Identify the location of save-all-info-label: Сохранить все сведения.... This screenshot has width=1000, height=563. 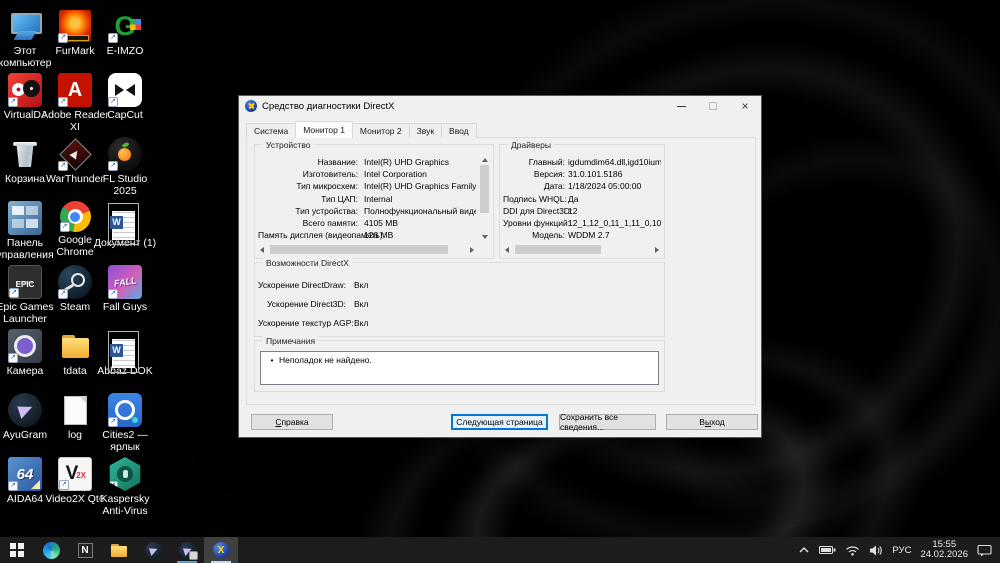
(589, 422).